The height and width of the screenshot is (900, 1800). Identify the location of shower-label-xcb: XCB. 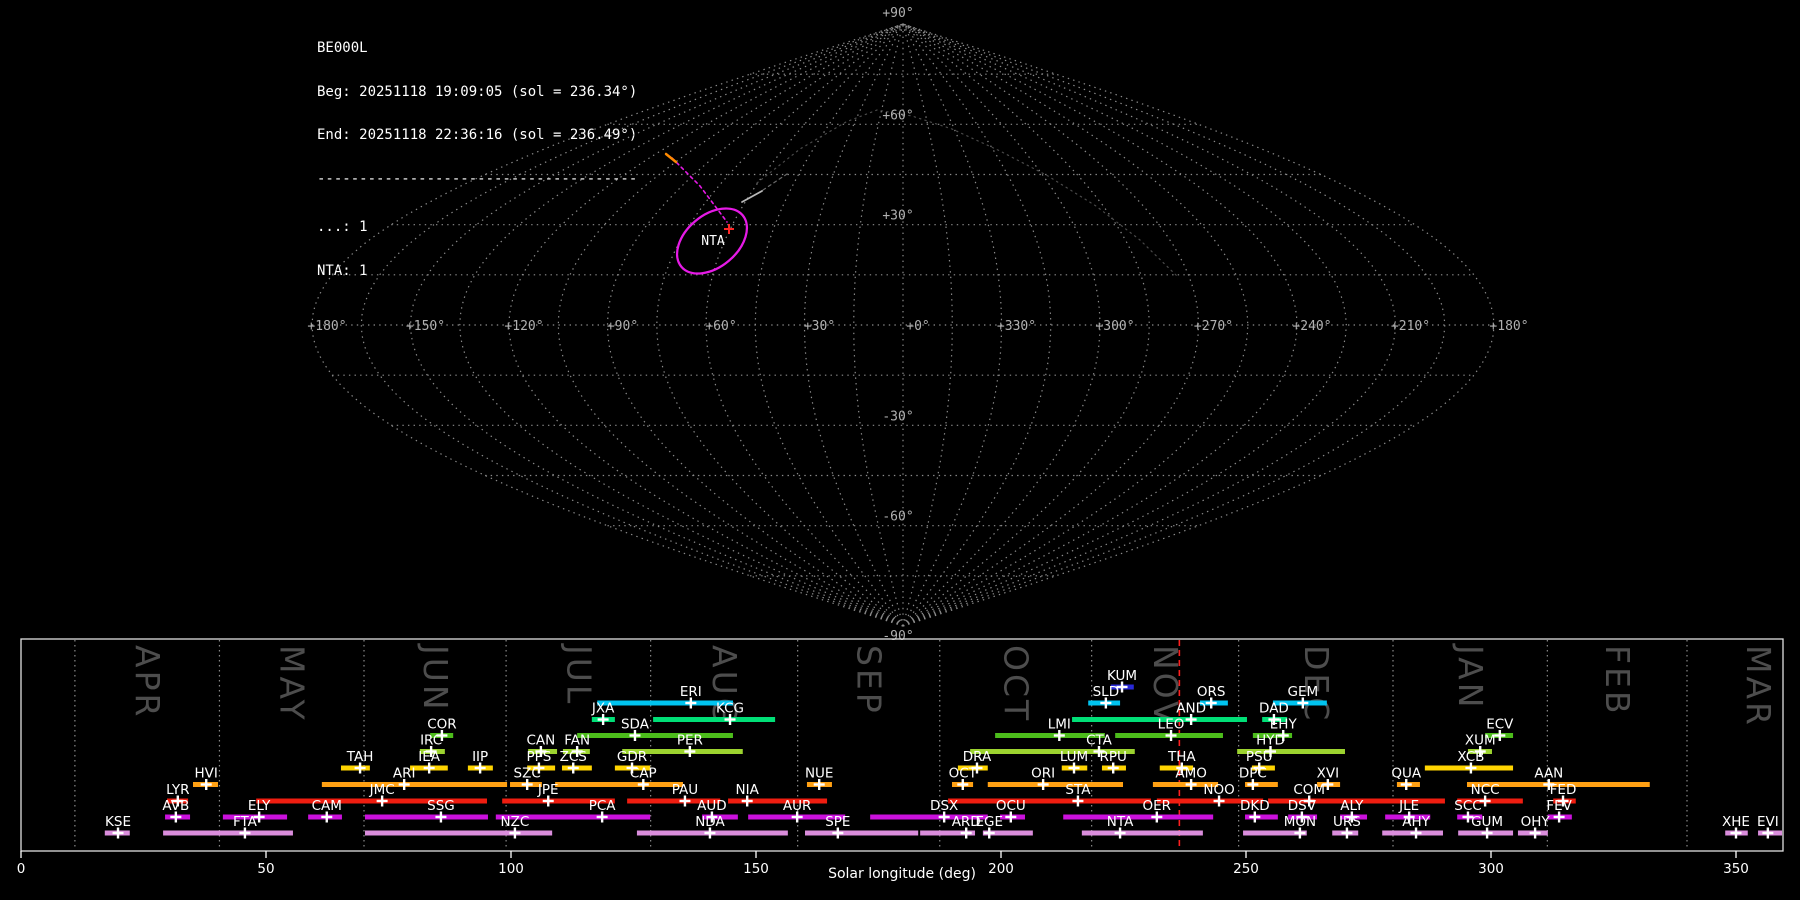
(1470, 757).